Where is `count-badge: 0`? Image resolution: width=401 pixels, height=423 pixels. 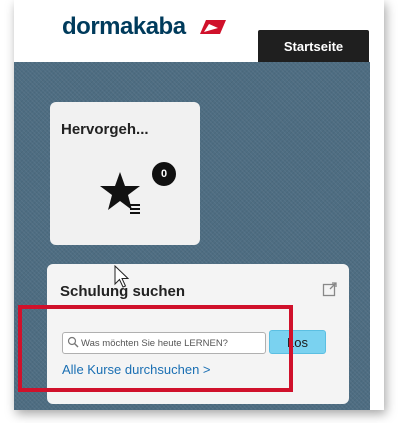 count-badge: 0 is located at coordinates (164, 174).